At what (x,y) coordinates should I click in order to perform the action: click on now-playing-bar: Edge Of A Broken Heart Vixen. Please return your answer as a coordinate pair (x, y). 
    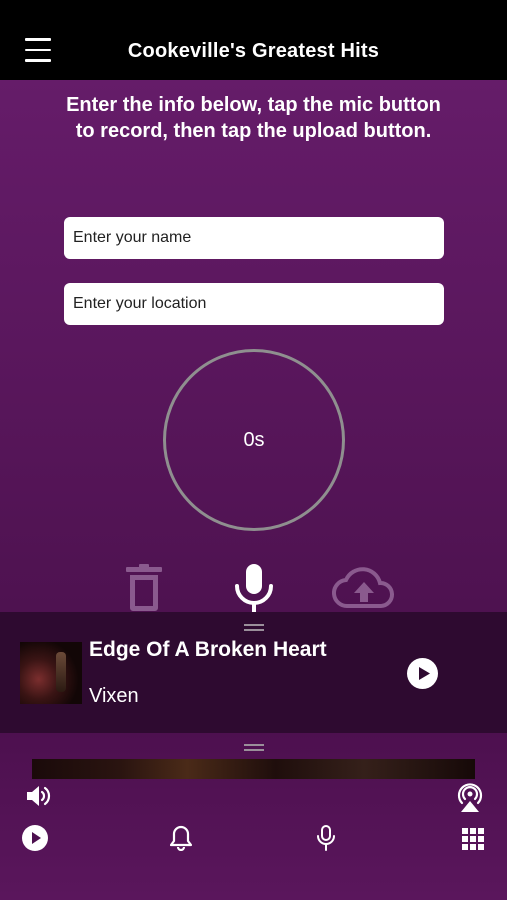
    Looking at the image, I should click on (253, 672).